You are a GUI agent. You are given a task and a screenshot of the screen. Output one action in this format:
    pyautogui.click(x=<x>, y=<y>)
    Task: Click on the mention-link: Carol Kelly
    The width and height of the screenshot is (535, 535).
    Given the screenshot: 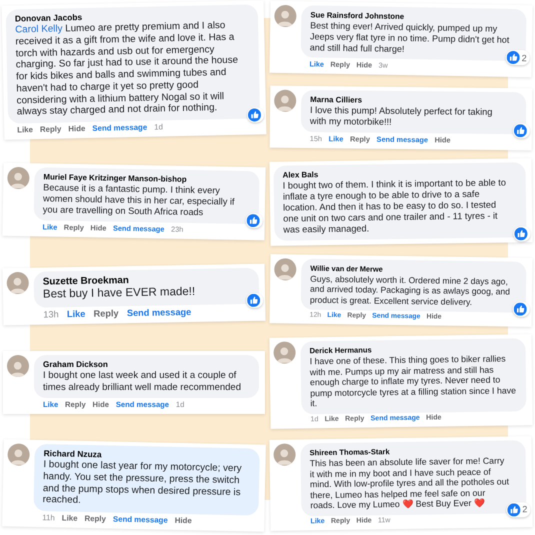 What is the action you would take?
    pyautogui.click(x=39, y=30)
    